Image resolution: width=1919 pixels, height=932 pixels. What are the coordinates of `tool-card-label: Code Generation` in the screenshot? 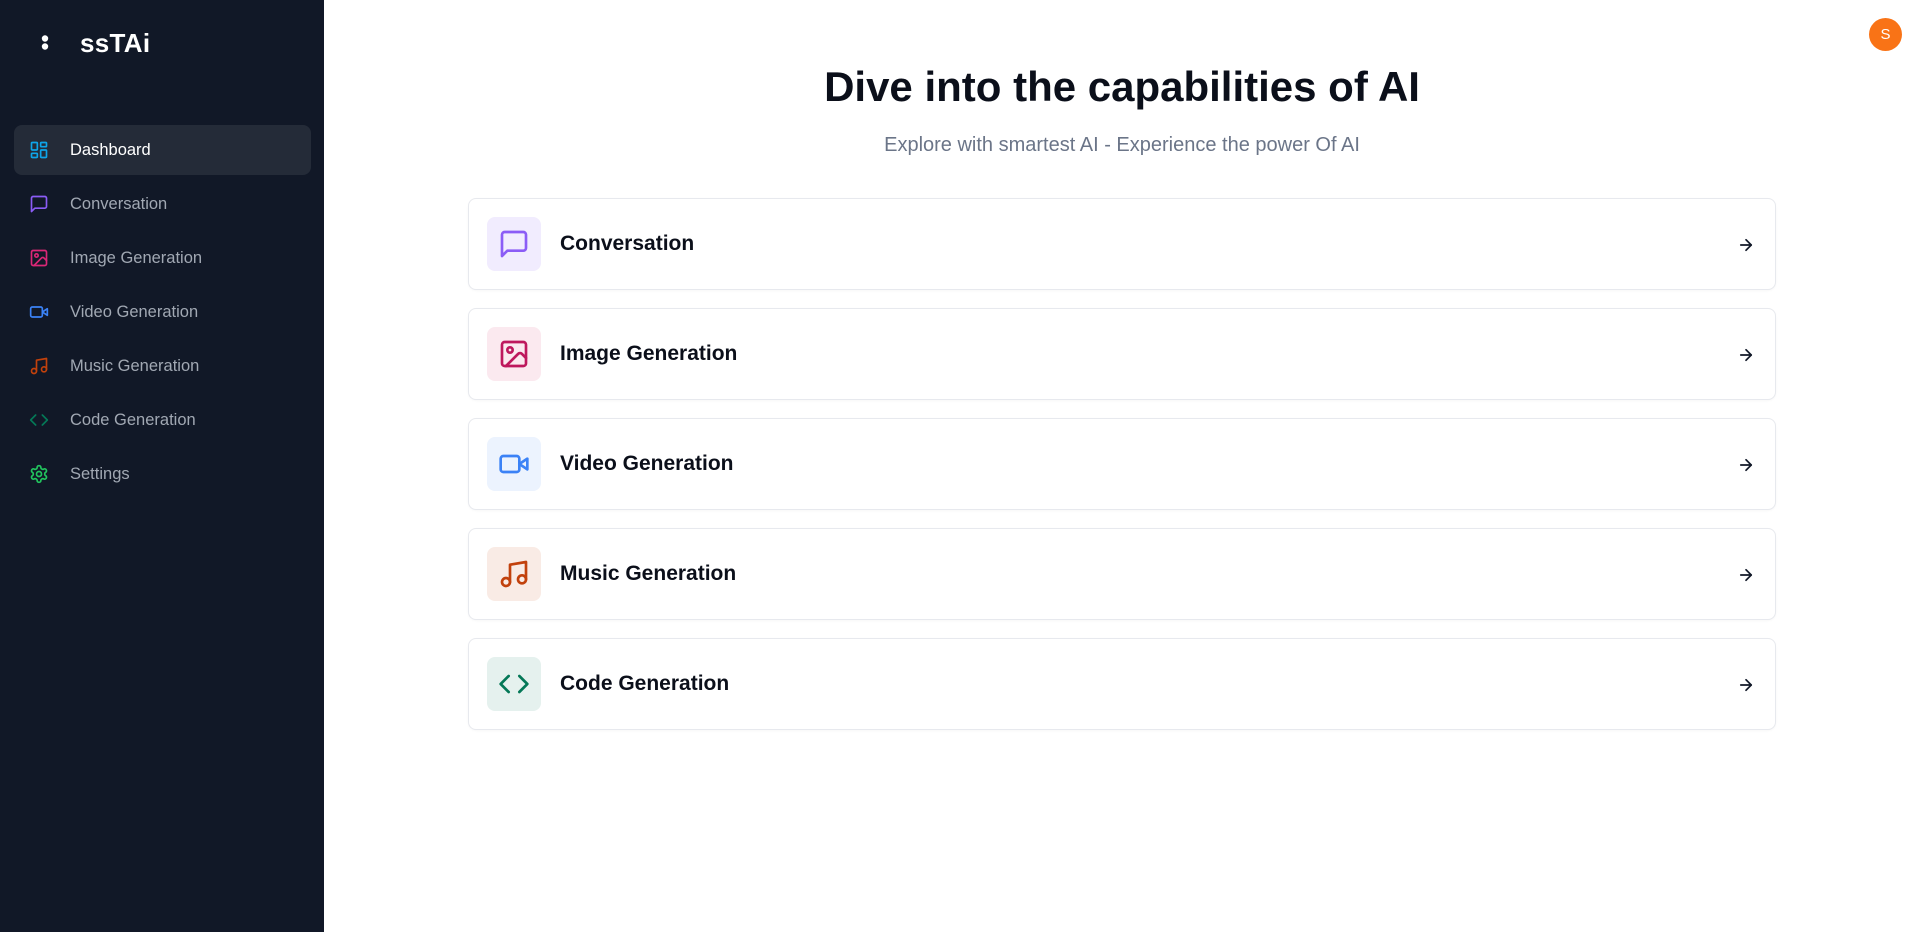 It's located at (645, 683).